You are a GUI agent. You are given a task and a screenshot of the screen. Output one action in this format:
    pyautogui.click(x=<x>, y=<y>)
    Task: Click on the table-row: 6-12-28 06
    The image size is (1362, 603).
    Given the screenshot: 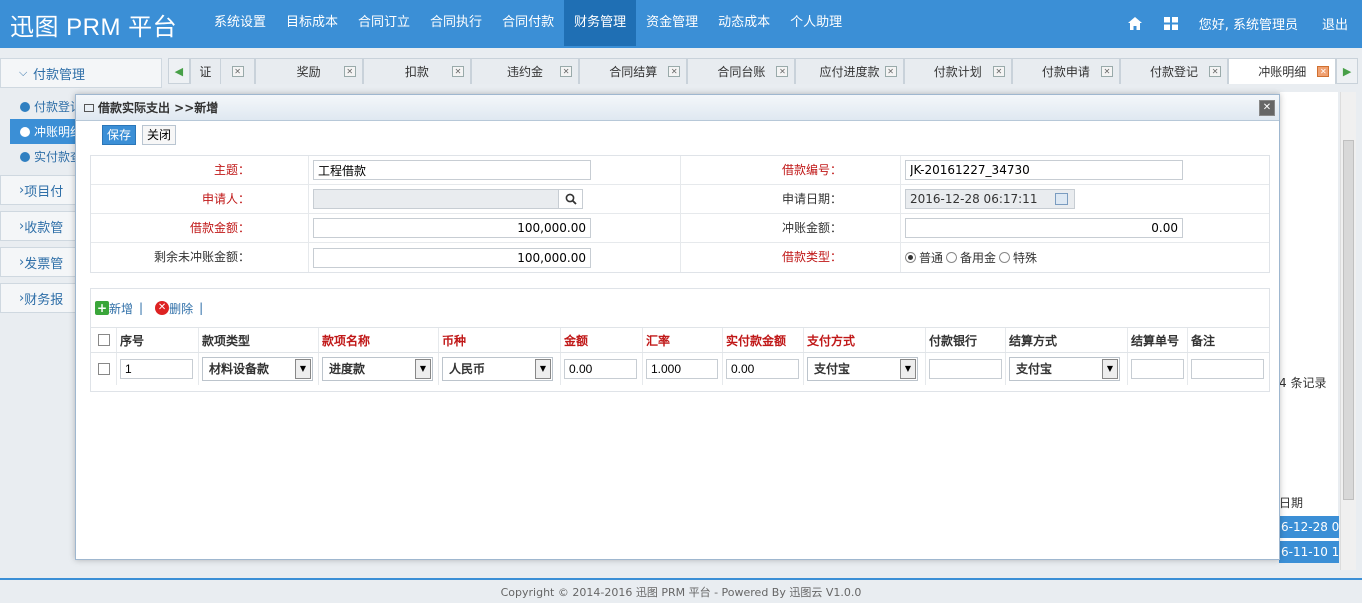 What is the action you would take?
    pyautogui.click(x=1309, y=527)
    